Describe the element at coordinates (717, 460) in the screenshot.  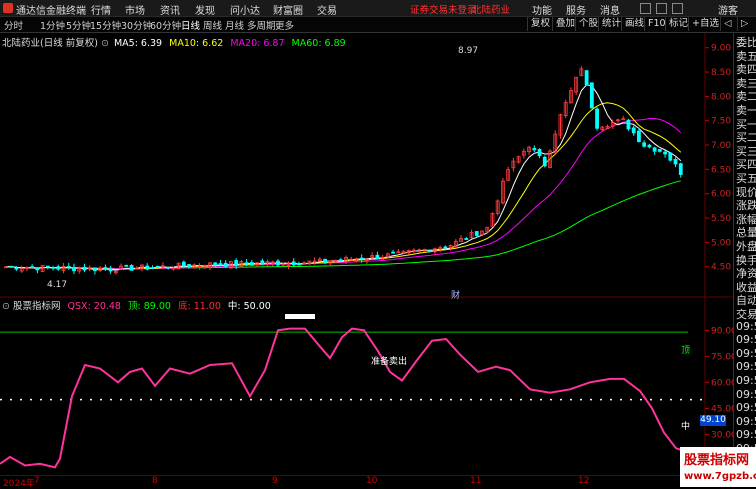
I see `watermark-title: 股票指标网` at that location.